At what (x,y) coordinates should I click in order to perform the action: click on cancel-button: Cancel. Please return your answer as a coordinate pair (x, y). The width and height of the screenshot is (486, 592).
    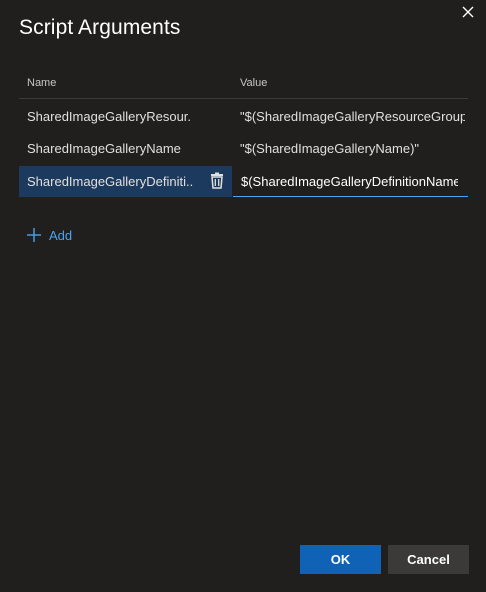
    Looking at the image, I should click on (428, 559).